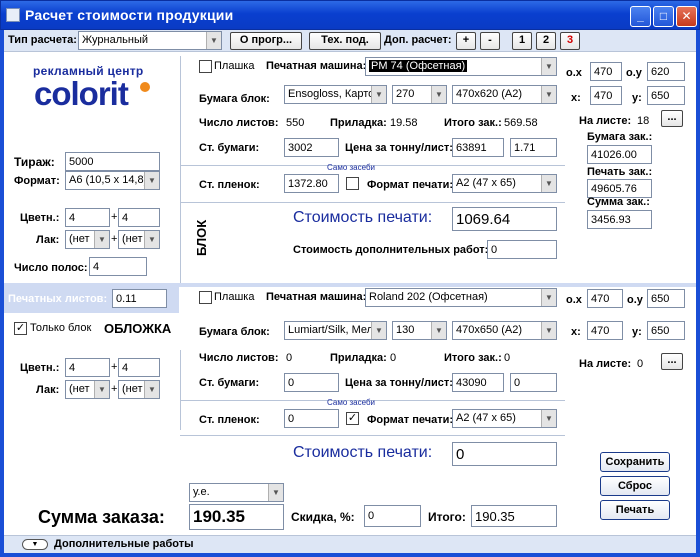 The width and height of the screenshot is (700, 557). I want to click on cover-total-zak: 0, so click(507, 358).